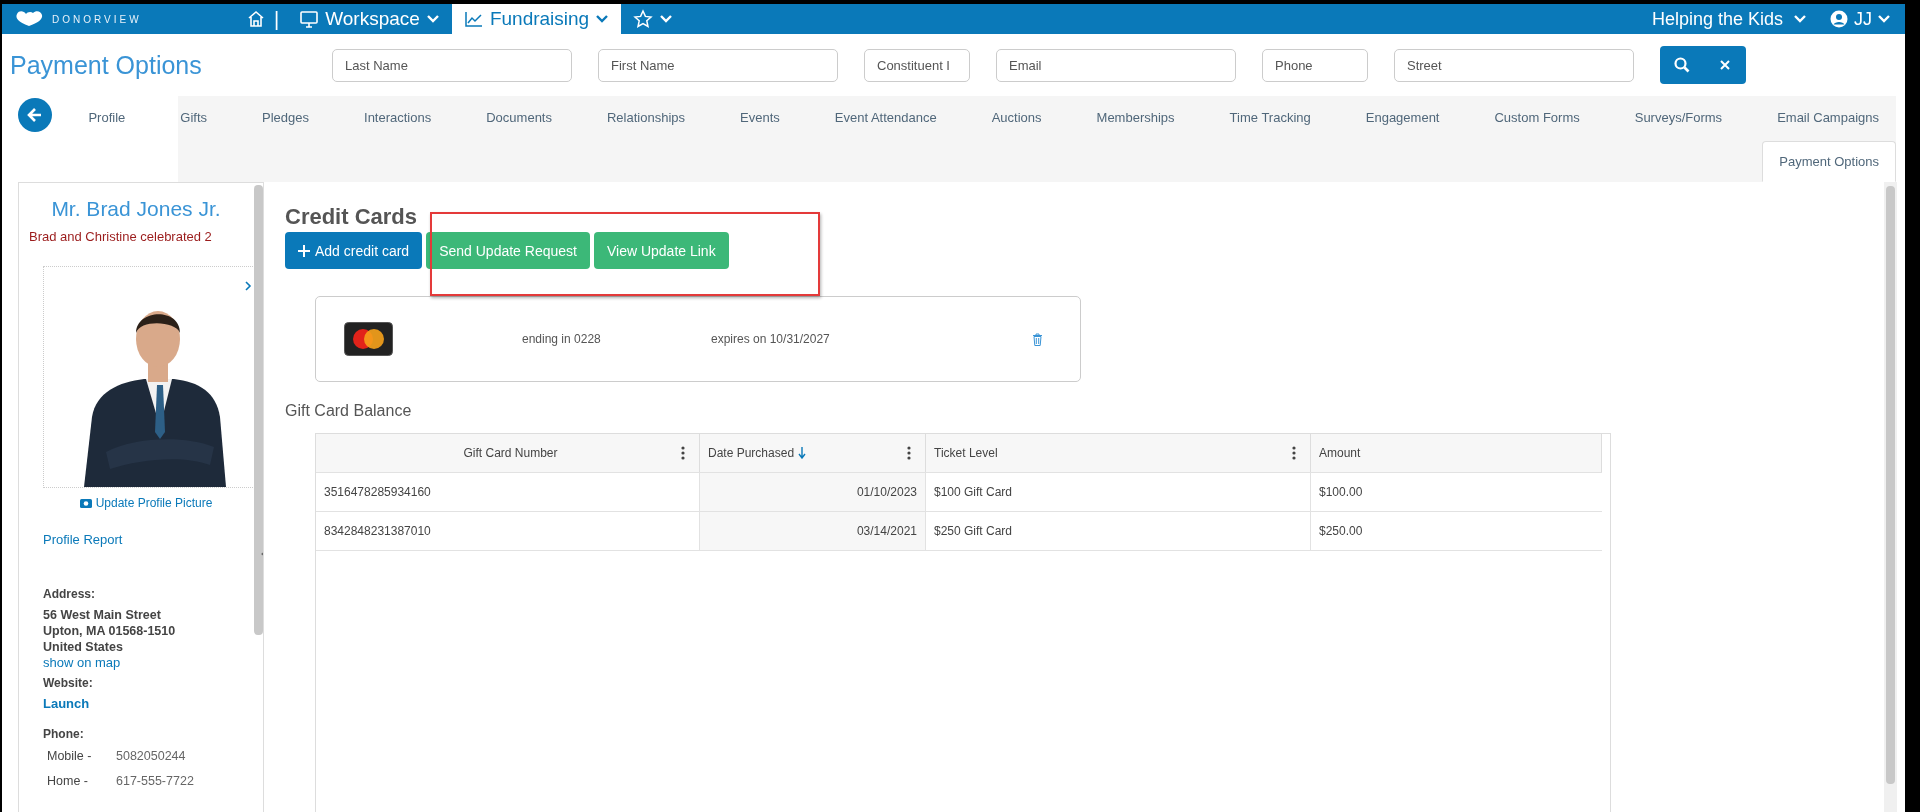 The width and height of the screenshot is (1920, 812). I want to click on table-cell: $100 Gift Card, so click(1118, 492).